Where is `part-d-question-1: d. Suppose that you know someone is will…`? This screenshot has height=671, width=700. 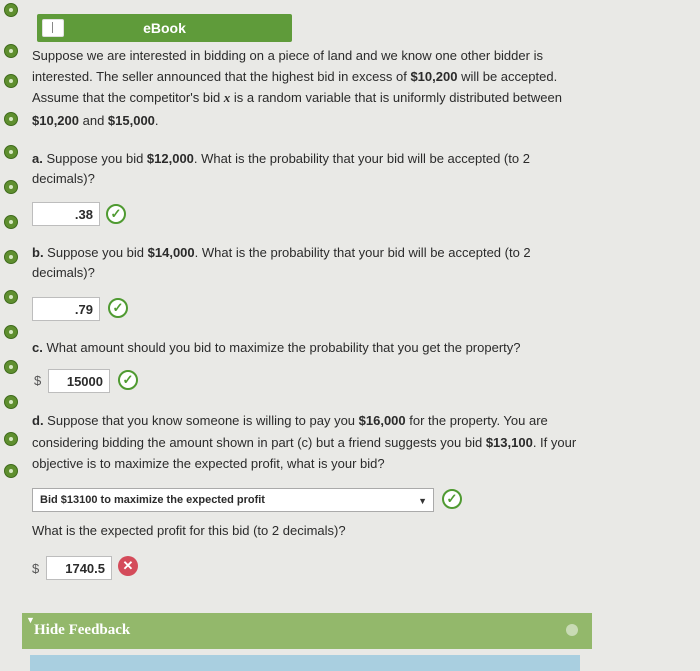
part-d-question-1: d. Suppose that you know someone is will… is located at coordinates (290, 420).